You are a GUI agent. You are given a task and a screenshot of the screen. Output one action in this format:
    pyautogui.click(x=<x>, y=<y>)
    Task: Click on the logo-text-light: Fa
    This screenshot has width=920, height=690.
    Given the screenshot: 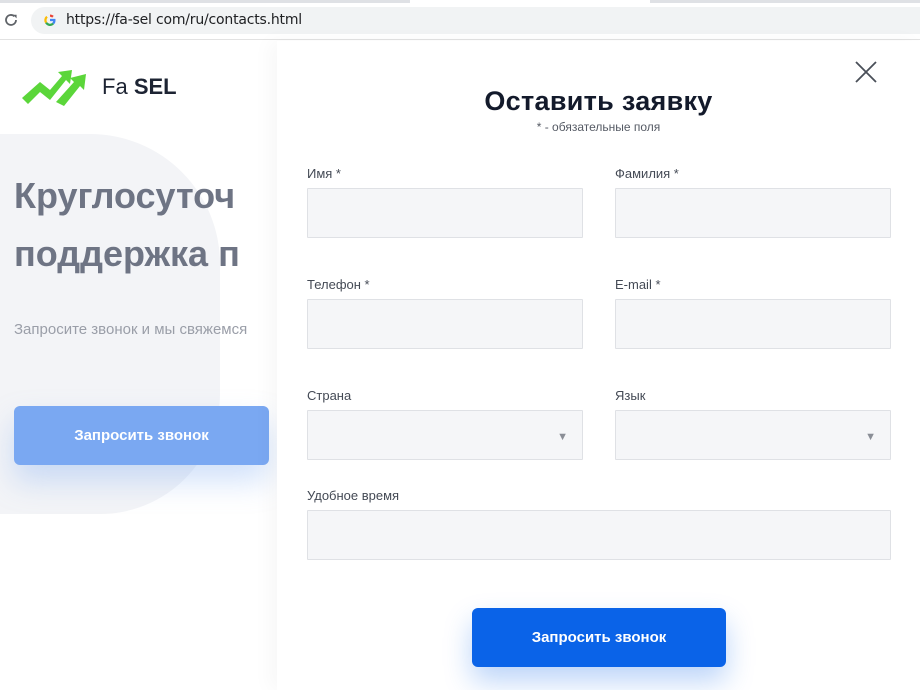 What is the action you would take?
    pyautogui.click(x=115, y=86)
    